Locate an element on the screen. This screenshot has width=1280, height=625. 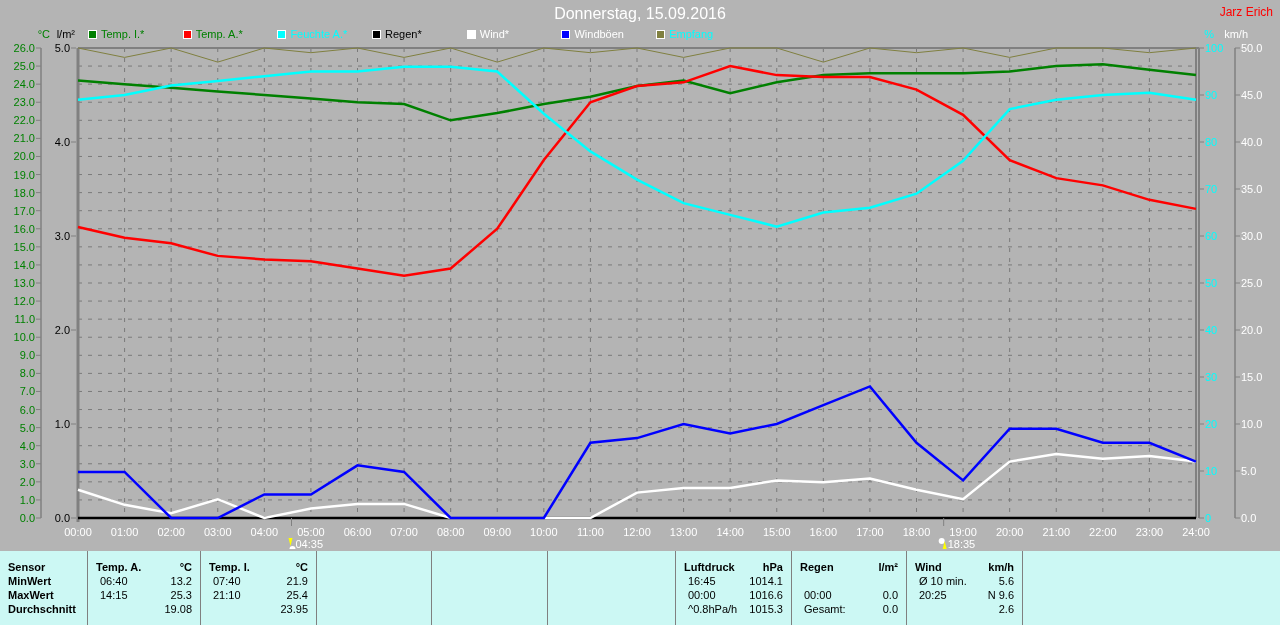
axis-tick-label: 01:00 is located at coordinates (124, 532).